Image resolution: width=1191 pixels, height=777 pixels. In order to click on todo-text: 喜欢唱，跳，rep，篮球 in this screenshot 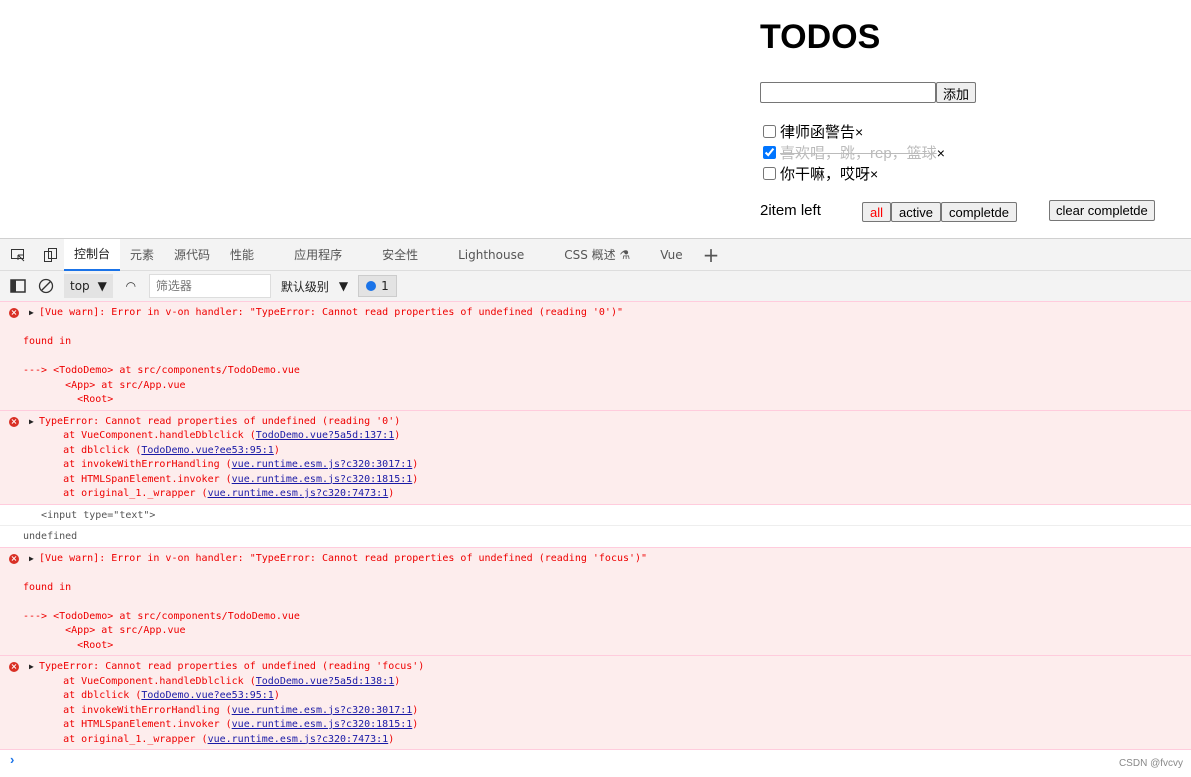, I will do `click(858, 152)`.